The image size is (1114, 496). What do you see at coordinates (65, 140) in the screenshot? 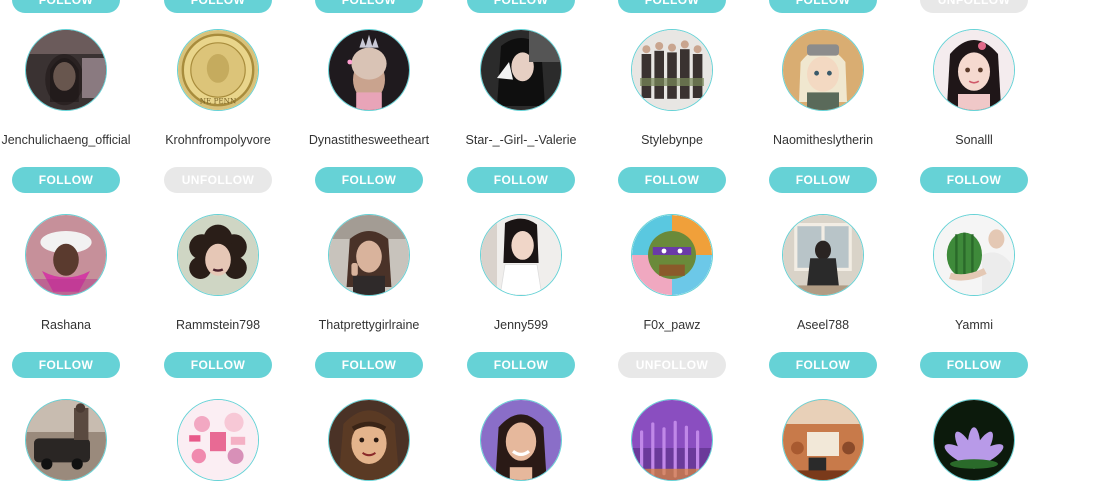
I see `username-link: Jenchulichaeng_official` at bounding box center [65, 140].